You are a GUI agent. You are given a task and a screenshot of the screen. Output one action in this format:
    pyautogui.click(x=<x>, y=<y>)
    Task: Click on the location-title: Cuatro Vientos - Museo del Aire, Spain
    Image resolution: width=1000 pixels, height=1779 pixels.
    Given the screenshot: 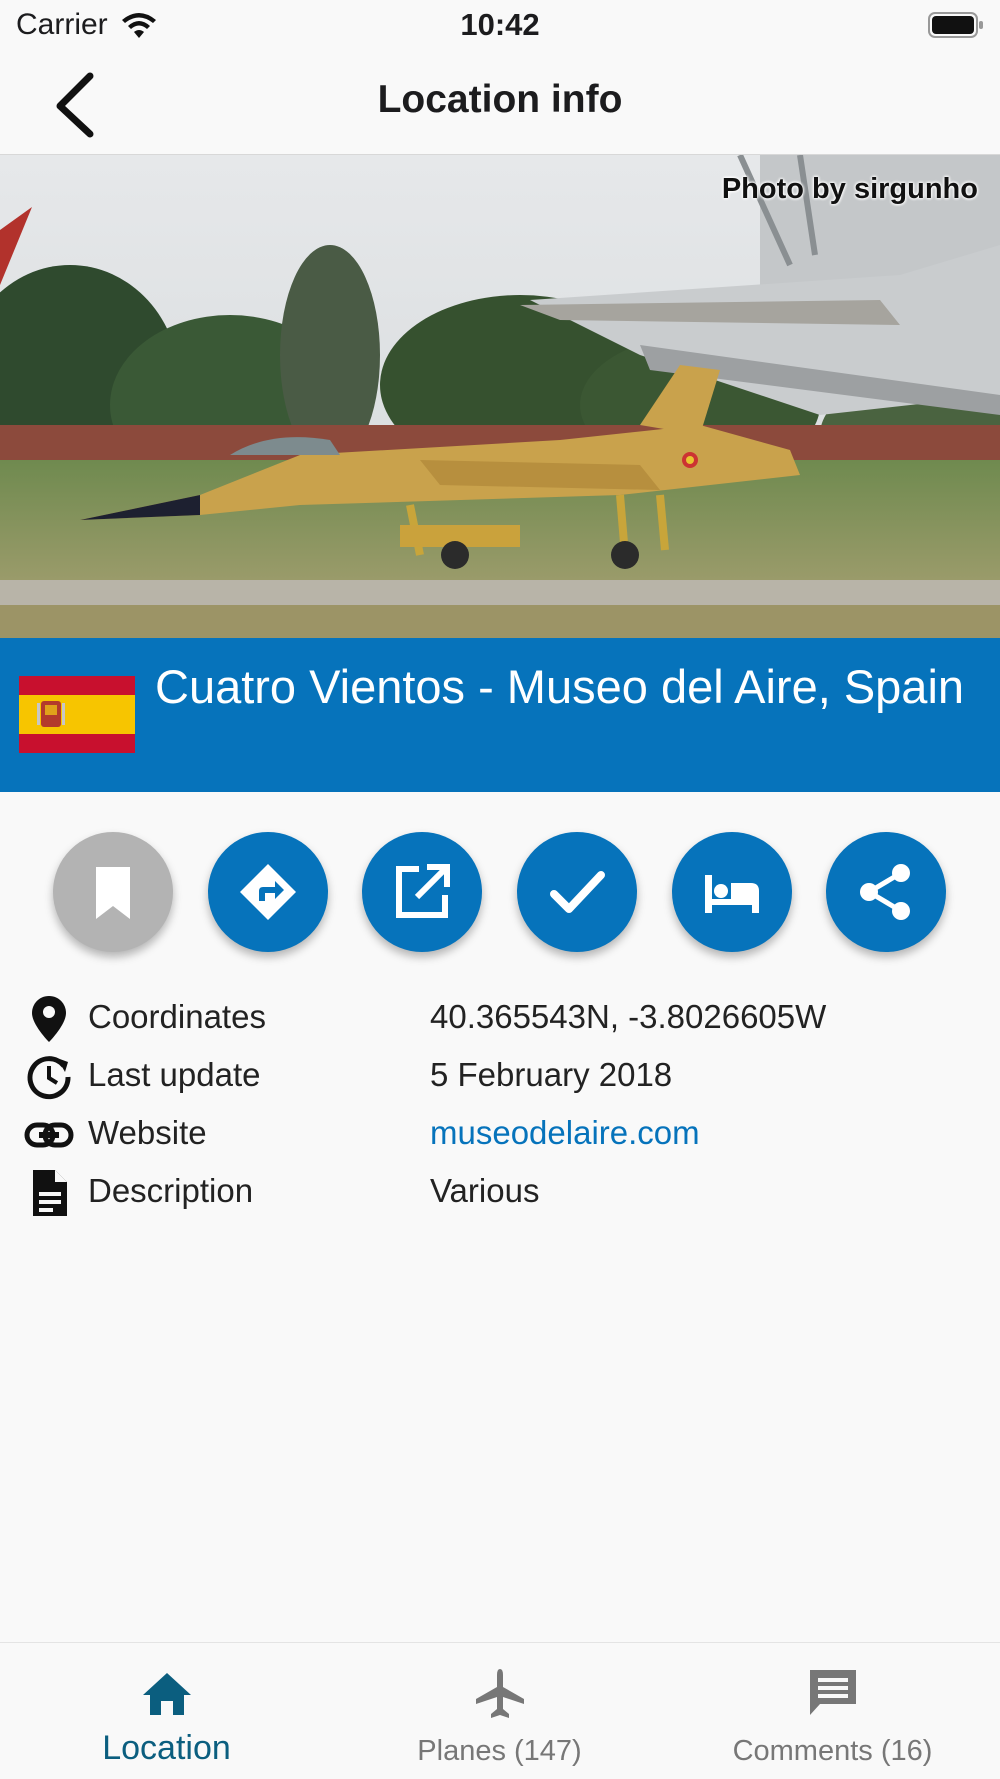 What is the action you would take?
    pyautogui.click(x=560, y=686)
    